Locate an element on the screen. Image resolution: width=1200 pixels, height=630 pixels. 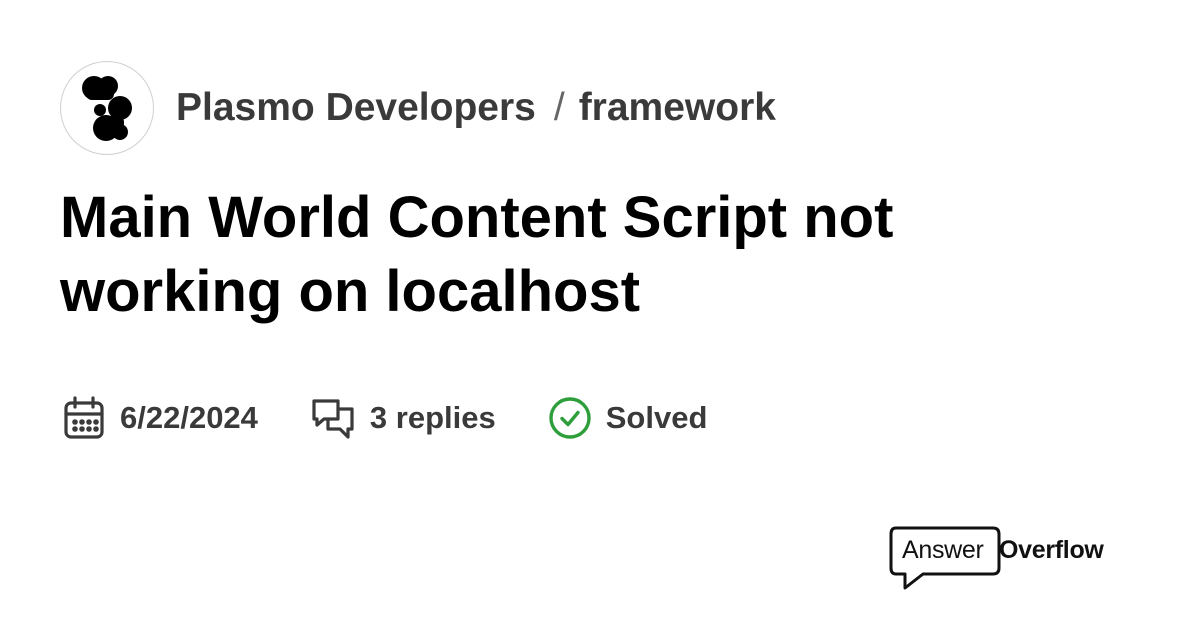
breadcrumb: Plasmo Developers / framework is located at coordinates (476, 108).